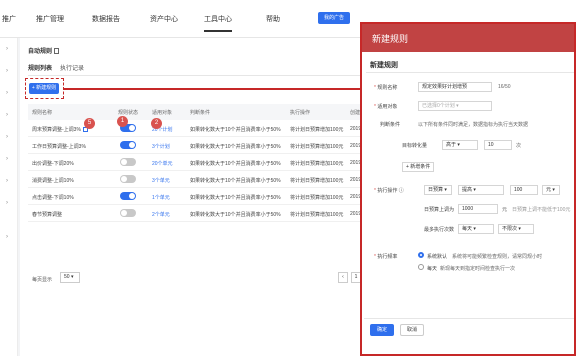 The width and height of the screenshot is (576, 356). I want to click on step-badge: 5, so click(89, 123).